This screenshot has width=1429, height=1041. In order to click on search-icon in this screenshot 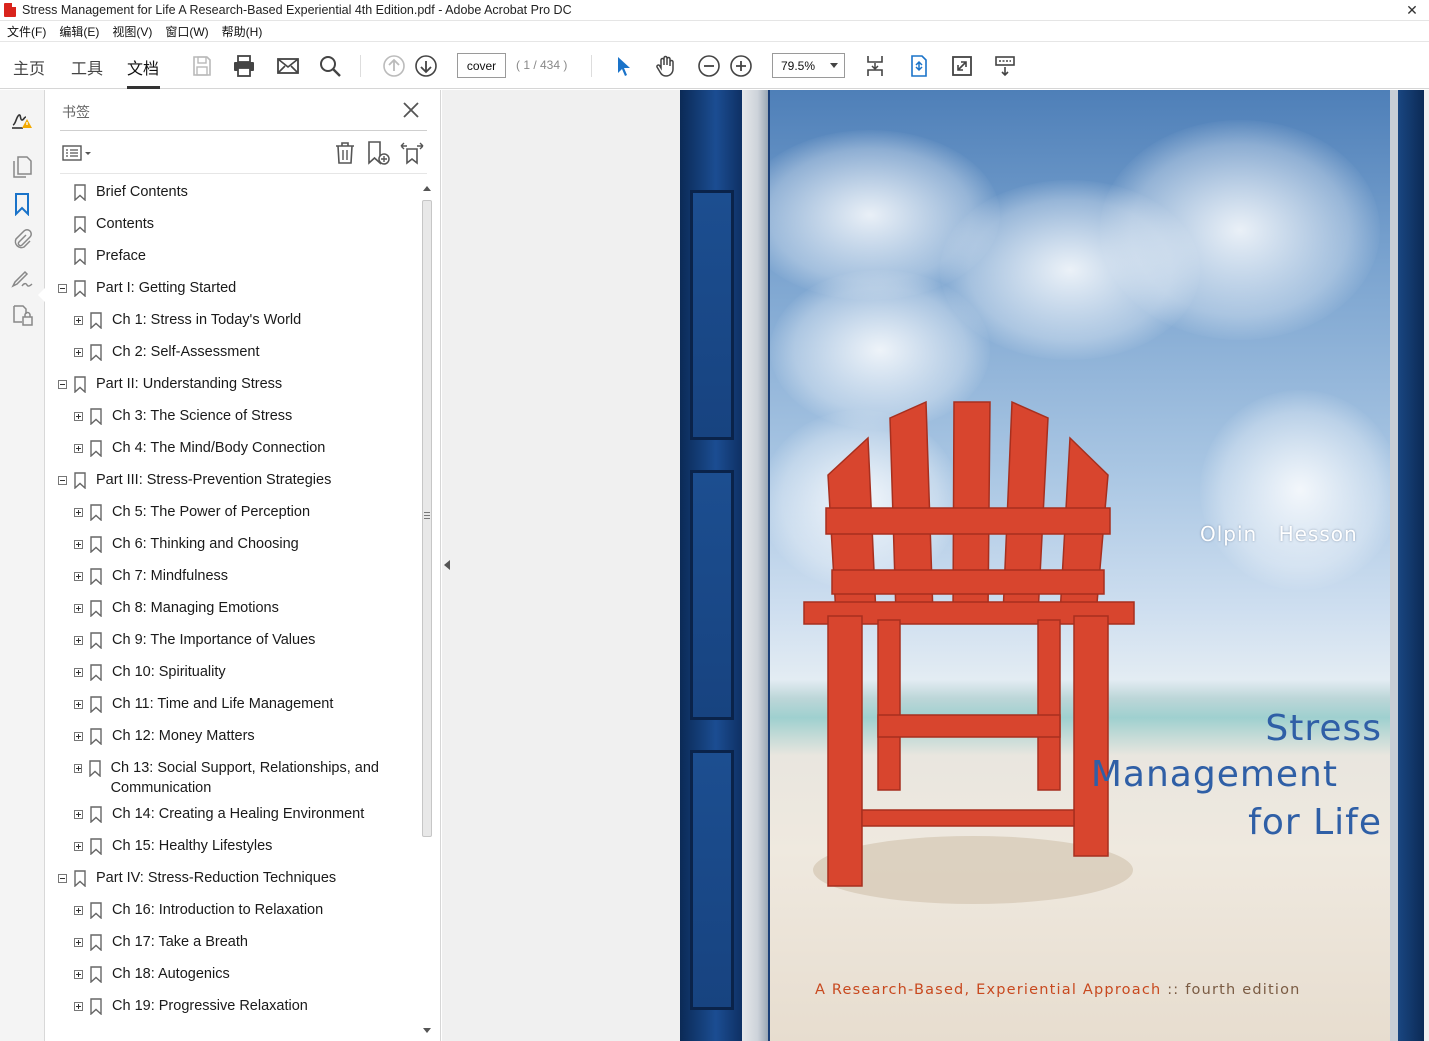, I will do `click(330, 66)`.